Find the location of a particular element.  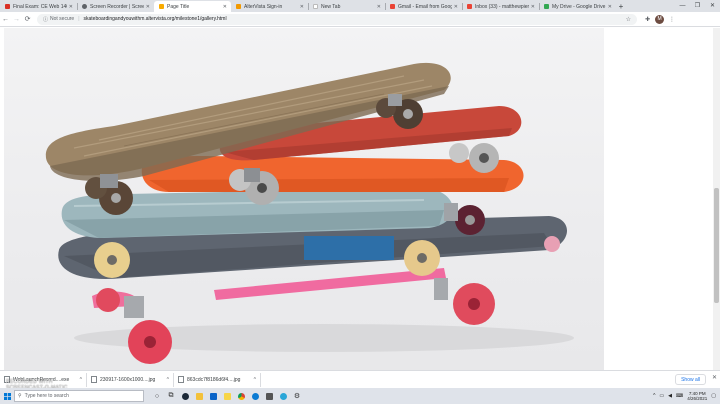

tab-gmail: Gmail - Email from Google ✕ is located at coordinates (423, 6).